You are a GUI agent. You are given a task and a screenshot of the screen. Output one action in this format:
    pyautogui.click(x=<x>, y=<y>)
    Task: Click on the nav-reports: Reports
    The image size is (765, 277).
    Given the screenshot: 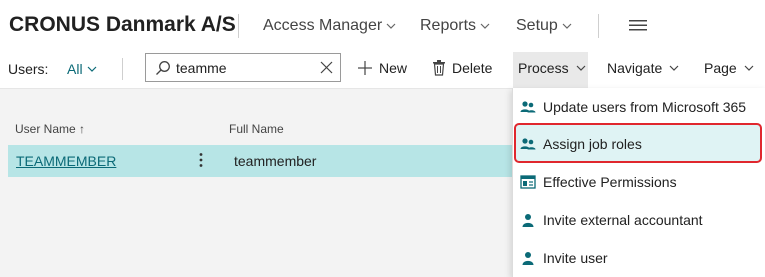 What is the action you would take?
    pyautogui.click(x=455, y=26)
    